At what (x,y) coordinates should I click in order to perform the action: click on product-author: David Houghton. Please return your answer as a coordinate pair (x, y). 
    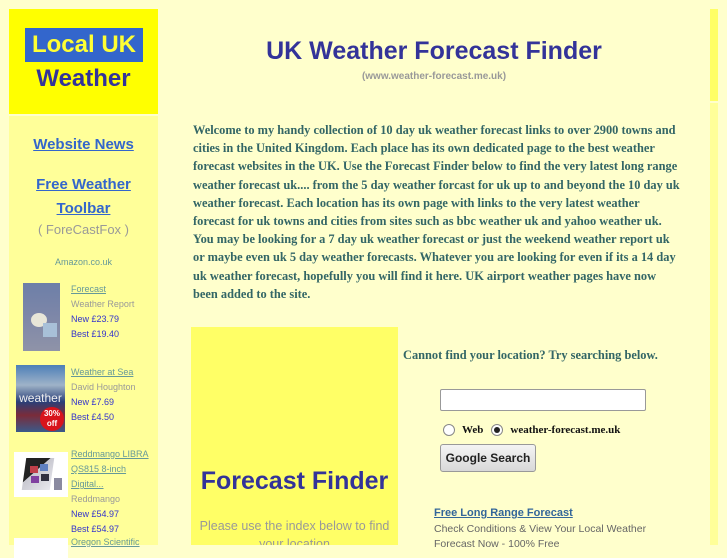
    Looking at the image, I should click on (103, 387).